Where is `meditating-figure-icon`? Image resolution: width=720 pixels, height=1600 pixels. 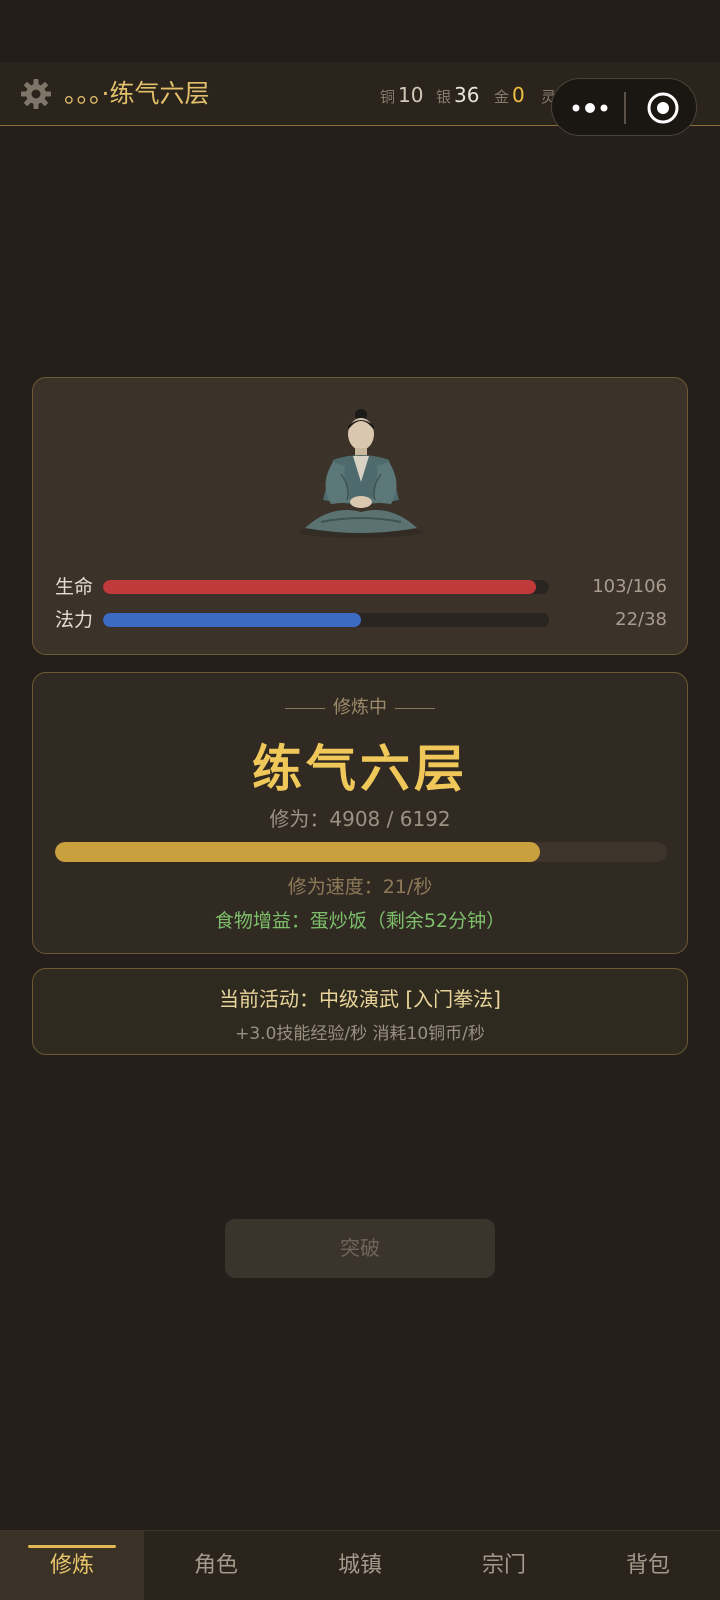 meditating-figure-icon is located at coordinates (361, 473).